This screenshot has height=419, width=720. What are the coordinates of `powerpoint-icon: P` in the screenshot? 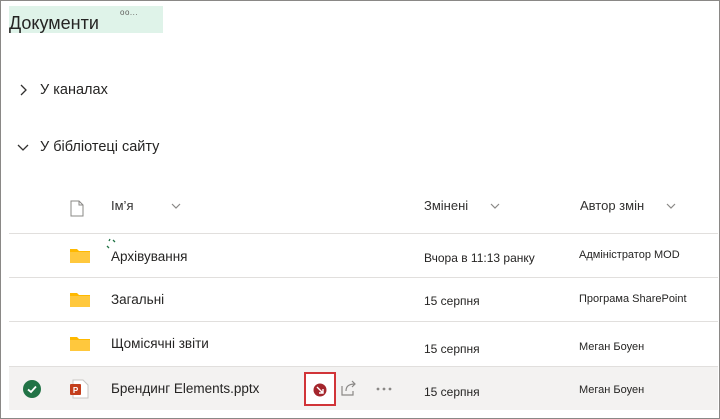 It's located at (79, 389).